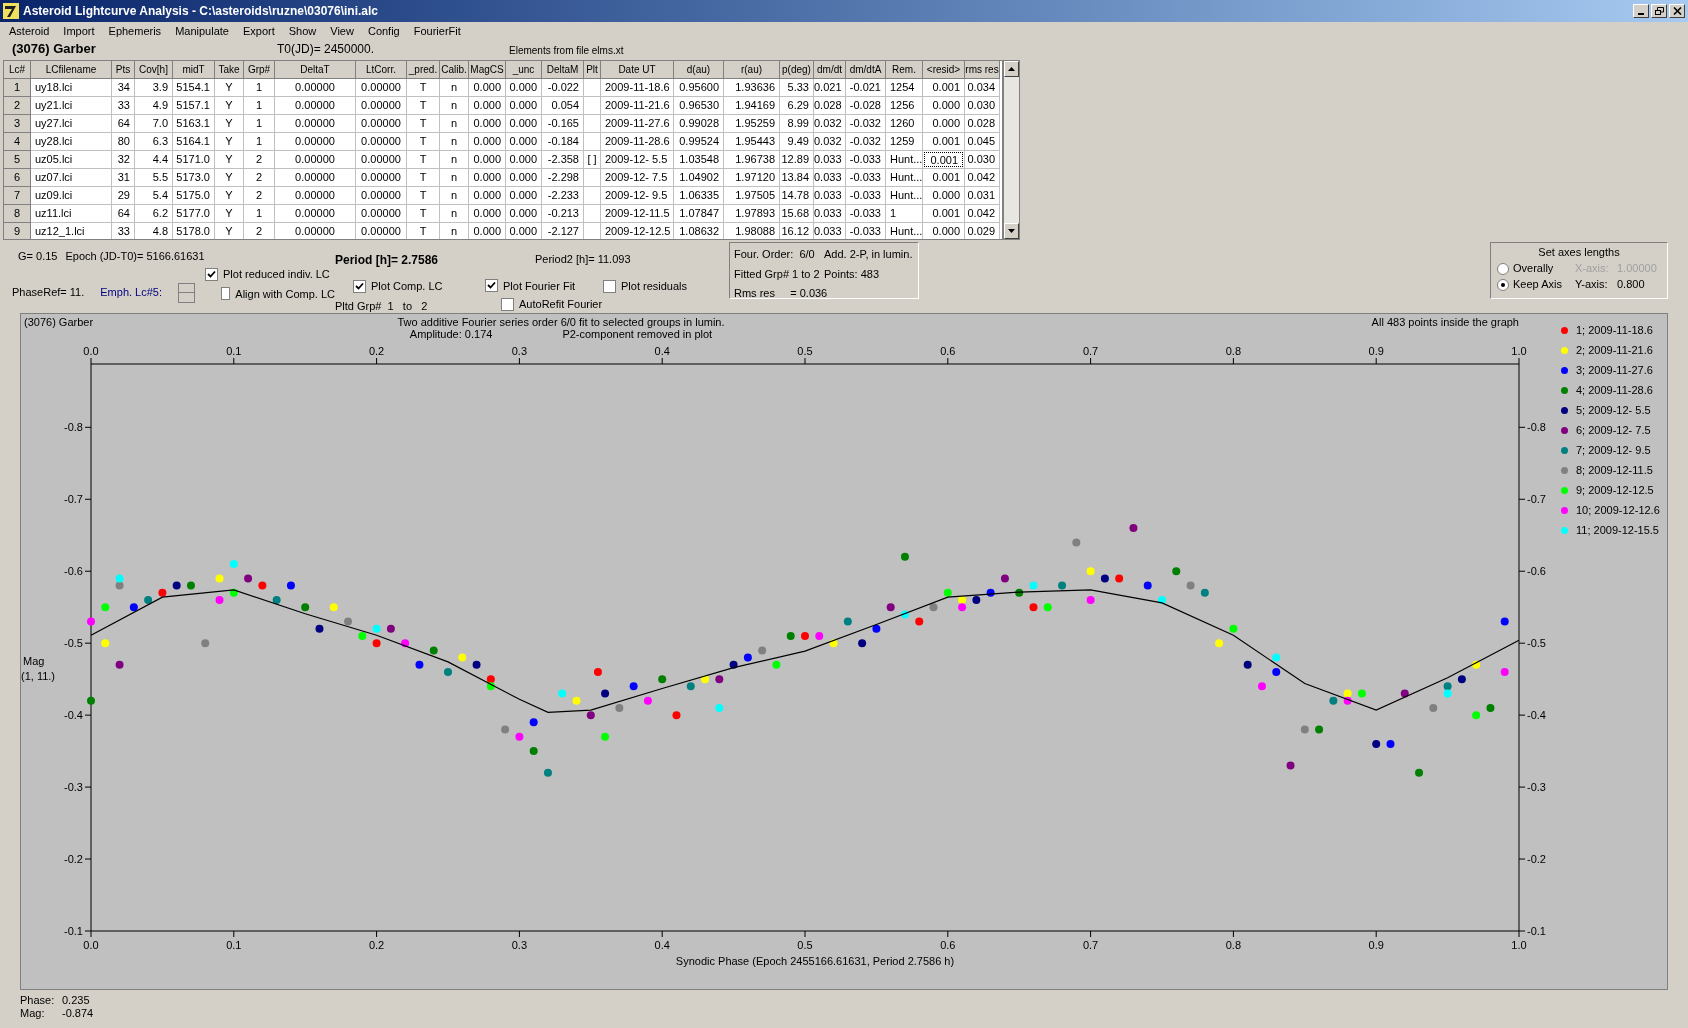 This screenshot has height=1028, width=1688. Describe the element at coordinates (563, 70) in the screenshot. I see `column-header: DeltaM` at that location.